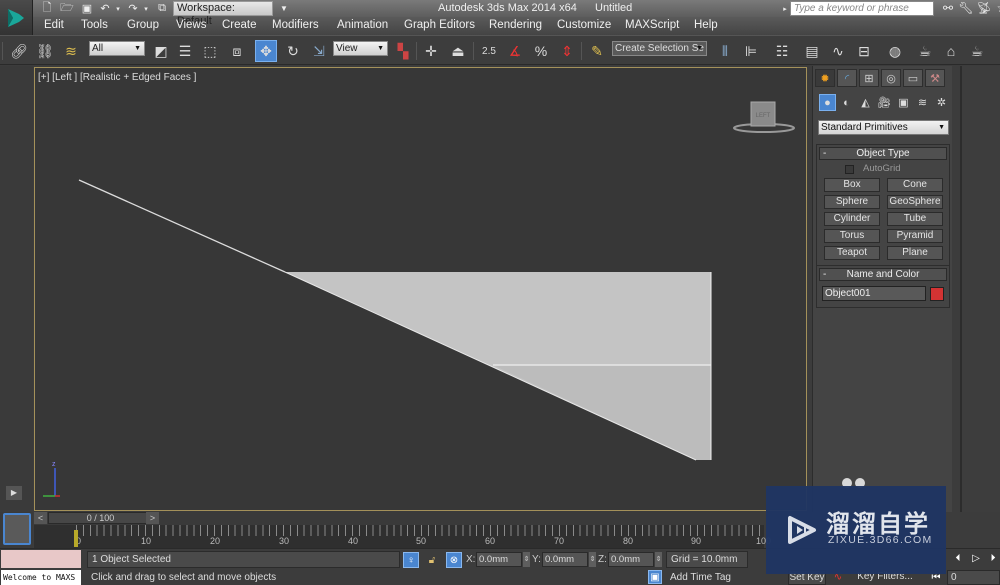  Describe the element at coordinates (935, 78) in the screenshot. I see `utilities-tab-icon: ⚒` at that location.